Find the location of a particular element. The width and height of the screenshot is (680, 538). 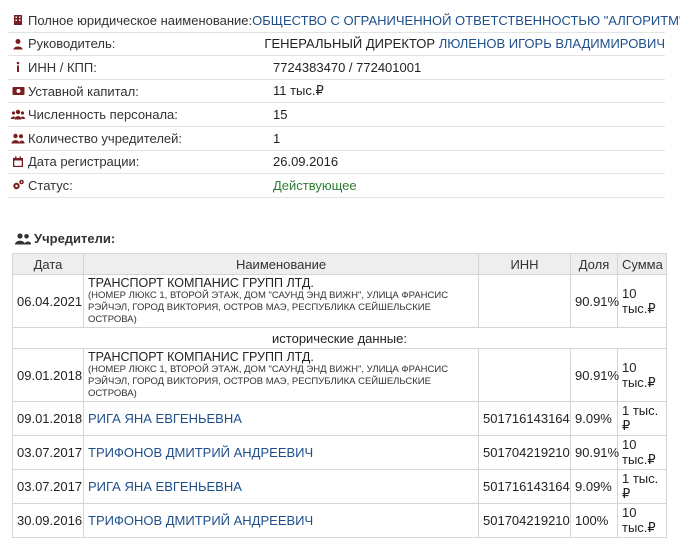

staff-label: Численность персонала: is located at coordinates (103, 115).